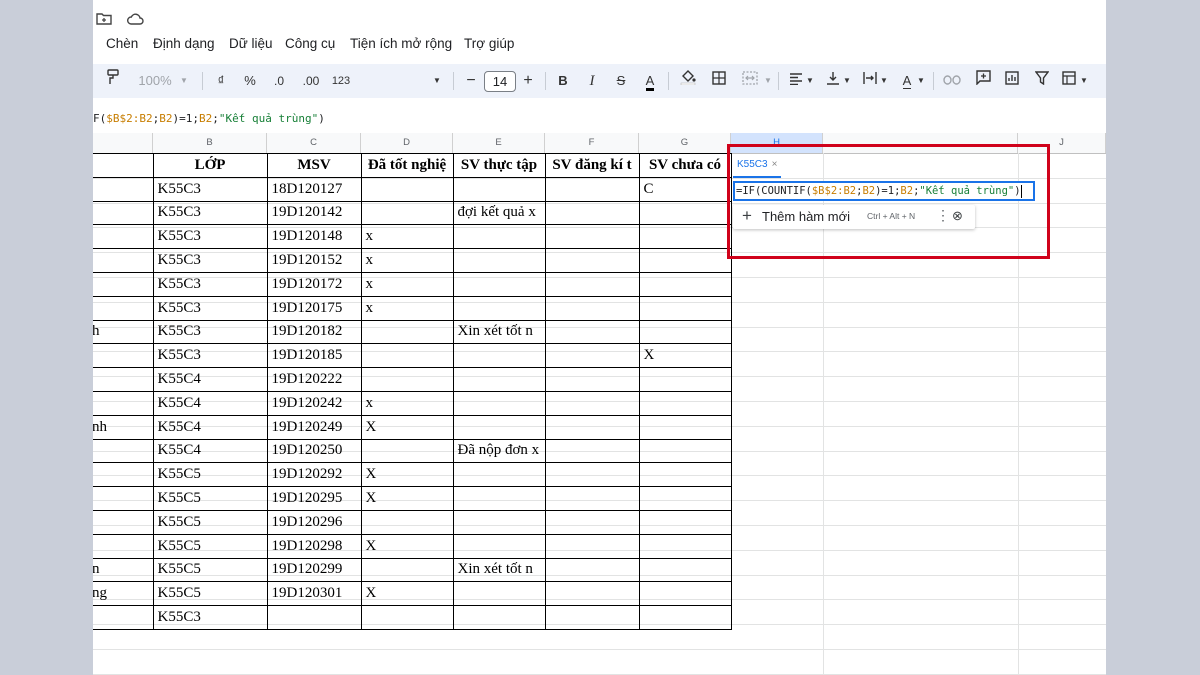  What do you see at coordinates (123, 165) in the screenshot?
I see `header-cell-a` at bounding box center [123, 165].